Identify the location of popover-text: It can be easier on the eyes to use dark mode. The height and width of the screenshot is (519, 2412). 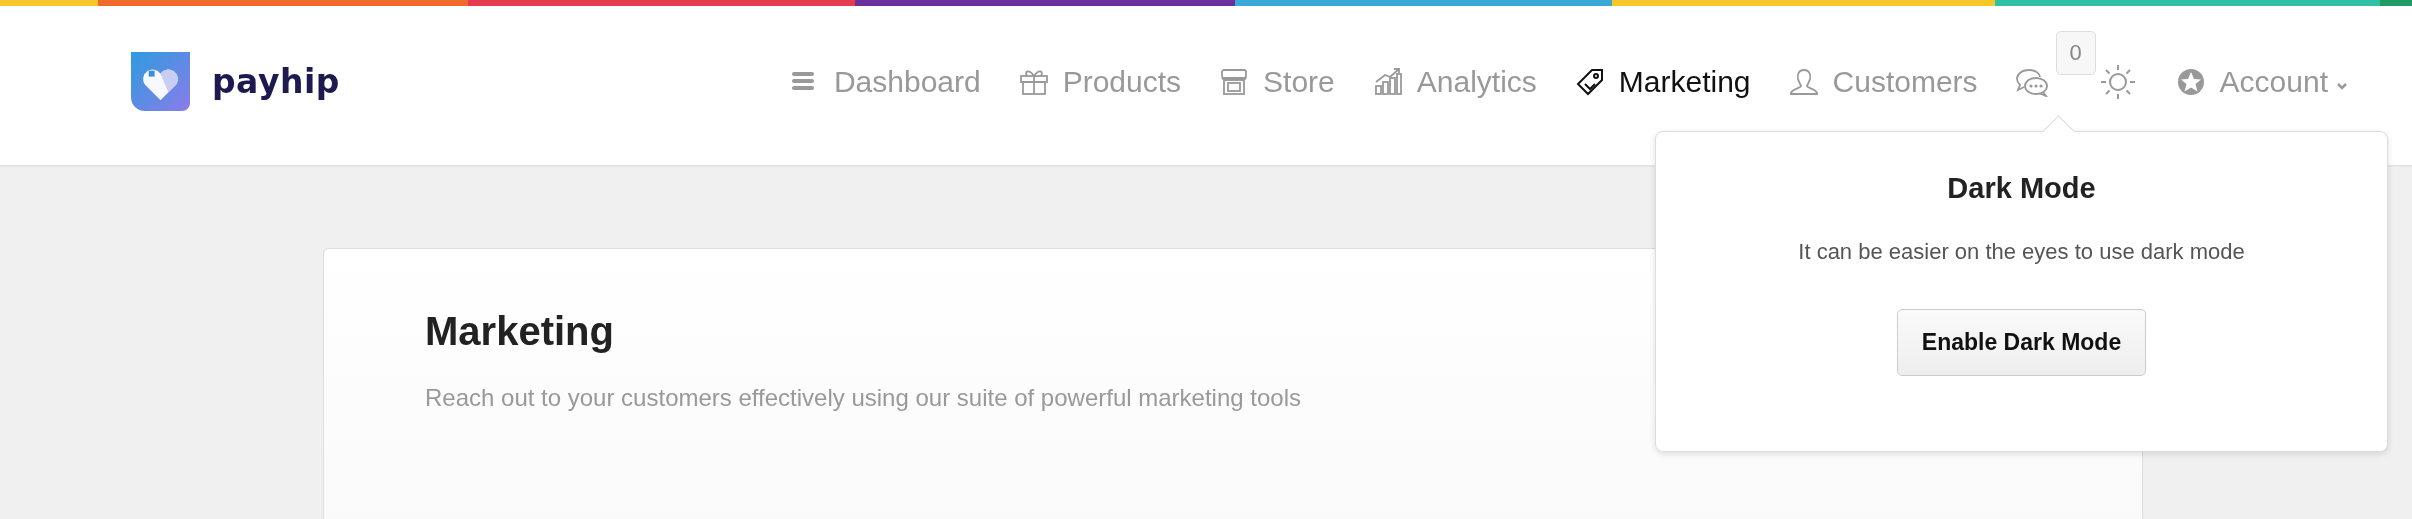
(2021, 252).